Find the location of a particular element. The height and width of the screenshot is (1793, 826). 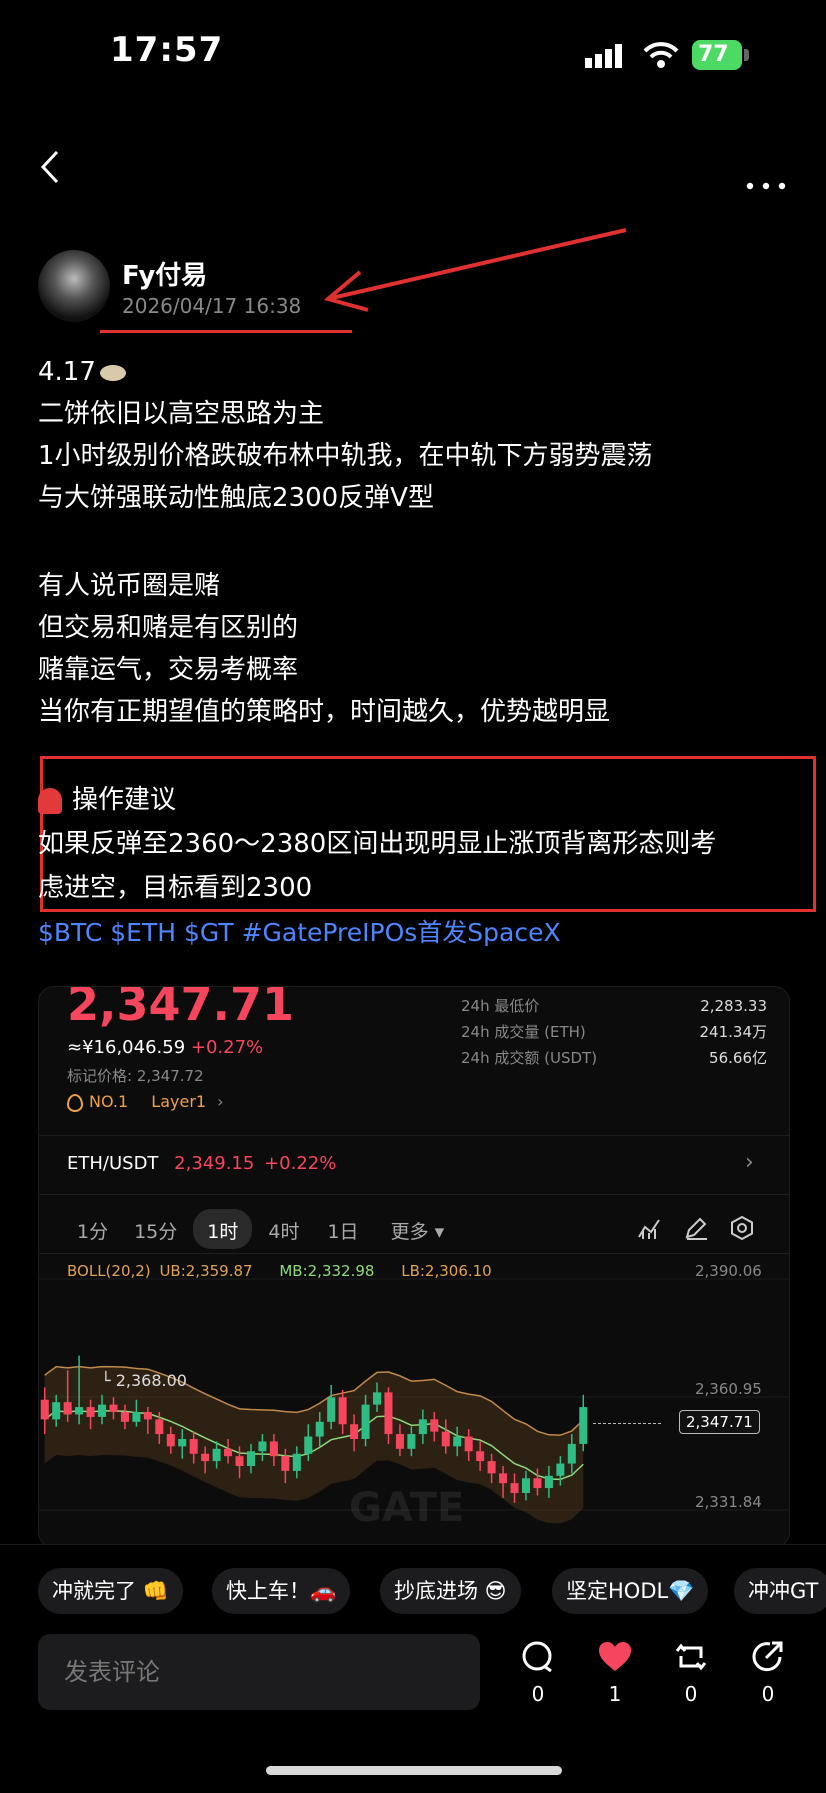

pair-row: ETH/USDT 2,349.15 +0.22% is located at coordinates (201, 1163).